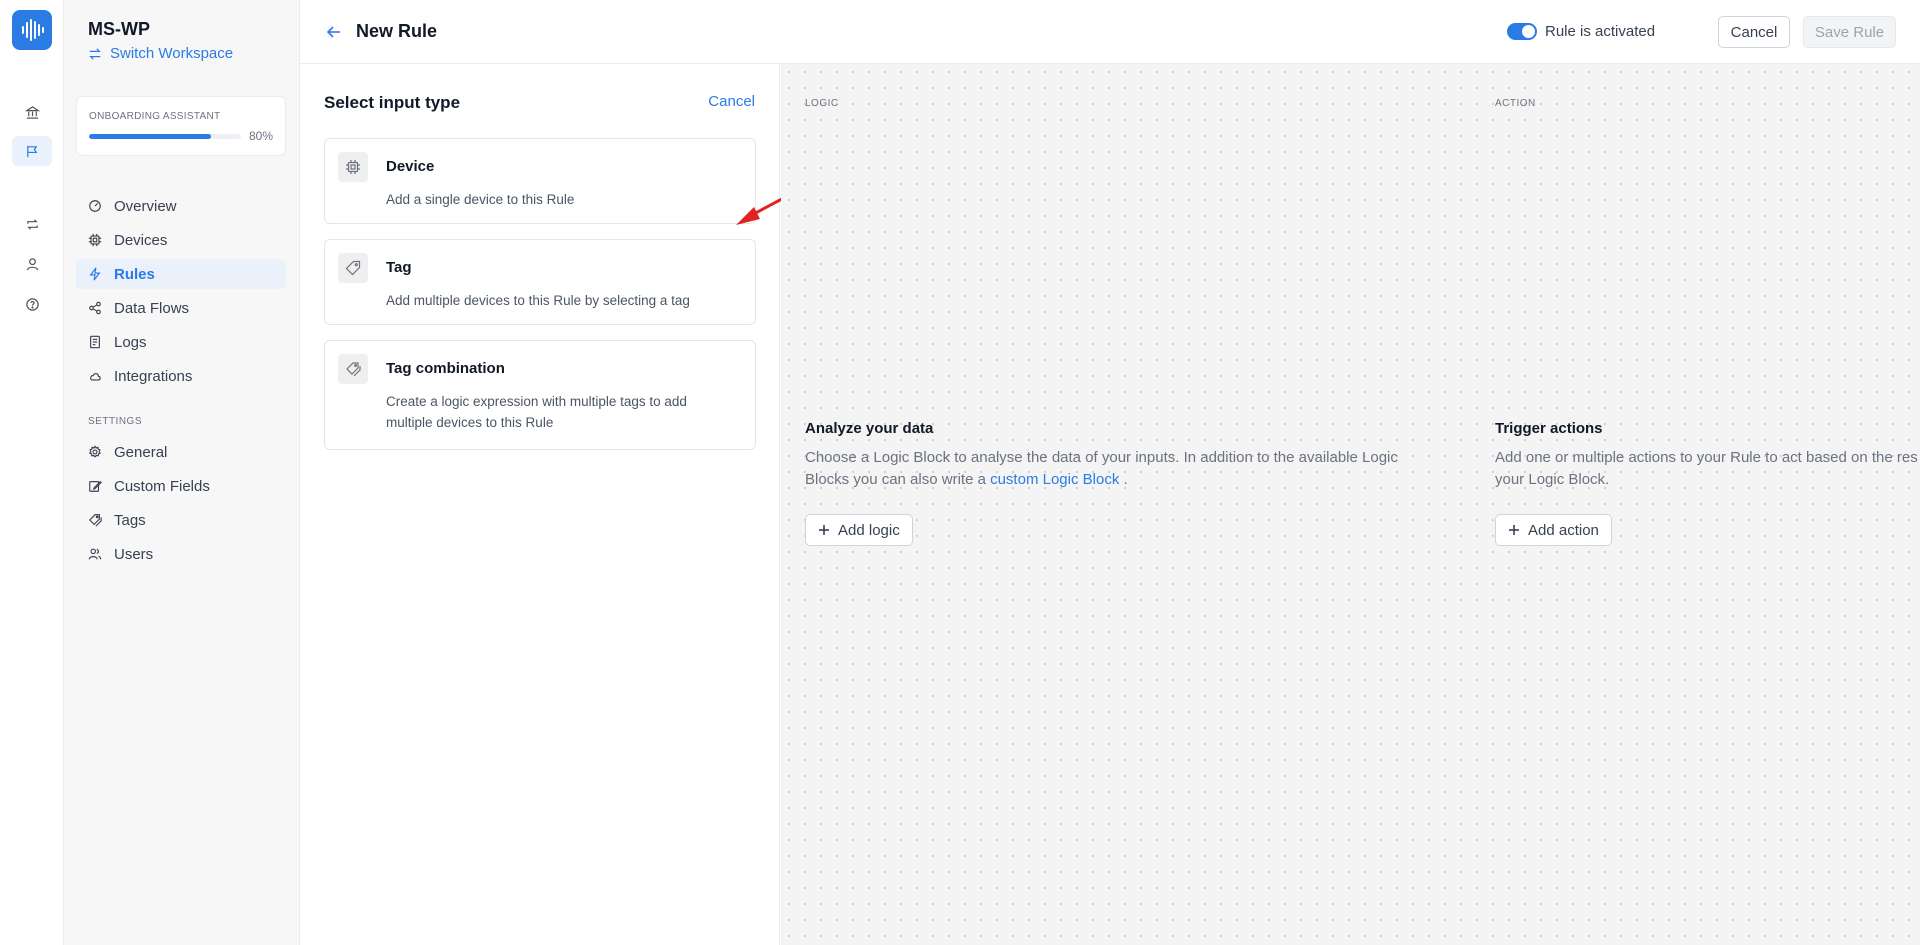  Describe the element at coordinates (392, 102) in the screenshot. I see `panel-title: Select input type` at that location.